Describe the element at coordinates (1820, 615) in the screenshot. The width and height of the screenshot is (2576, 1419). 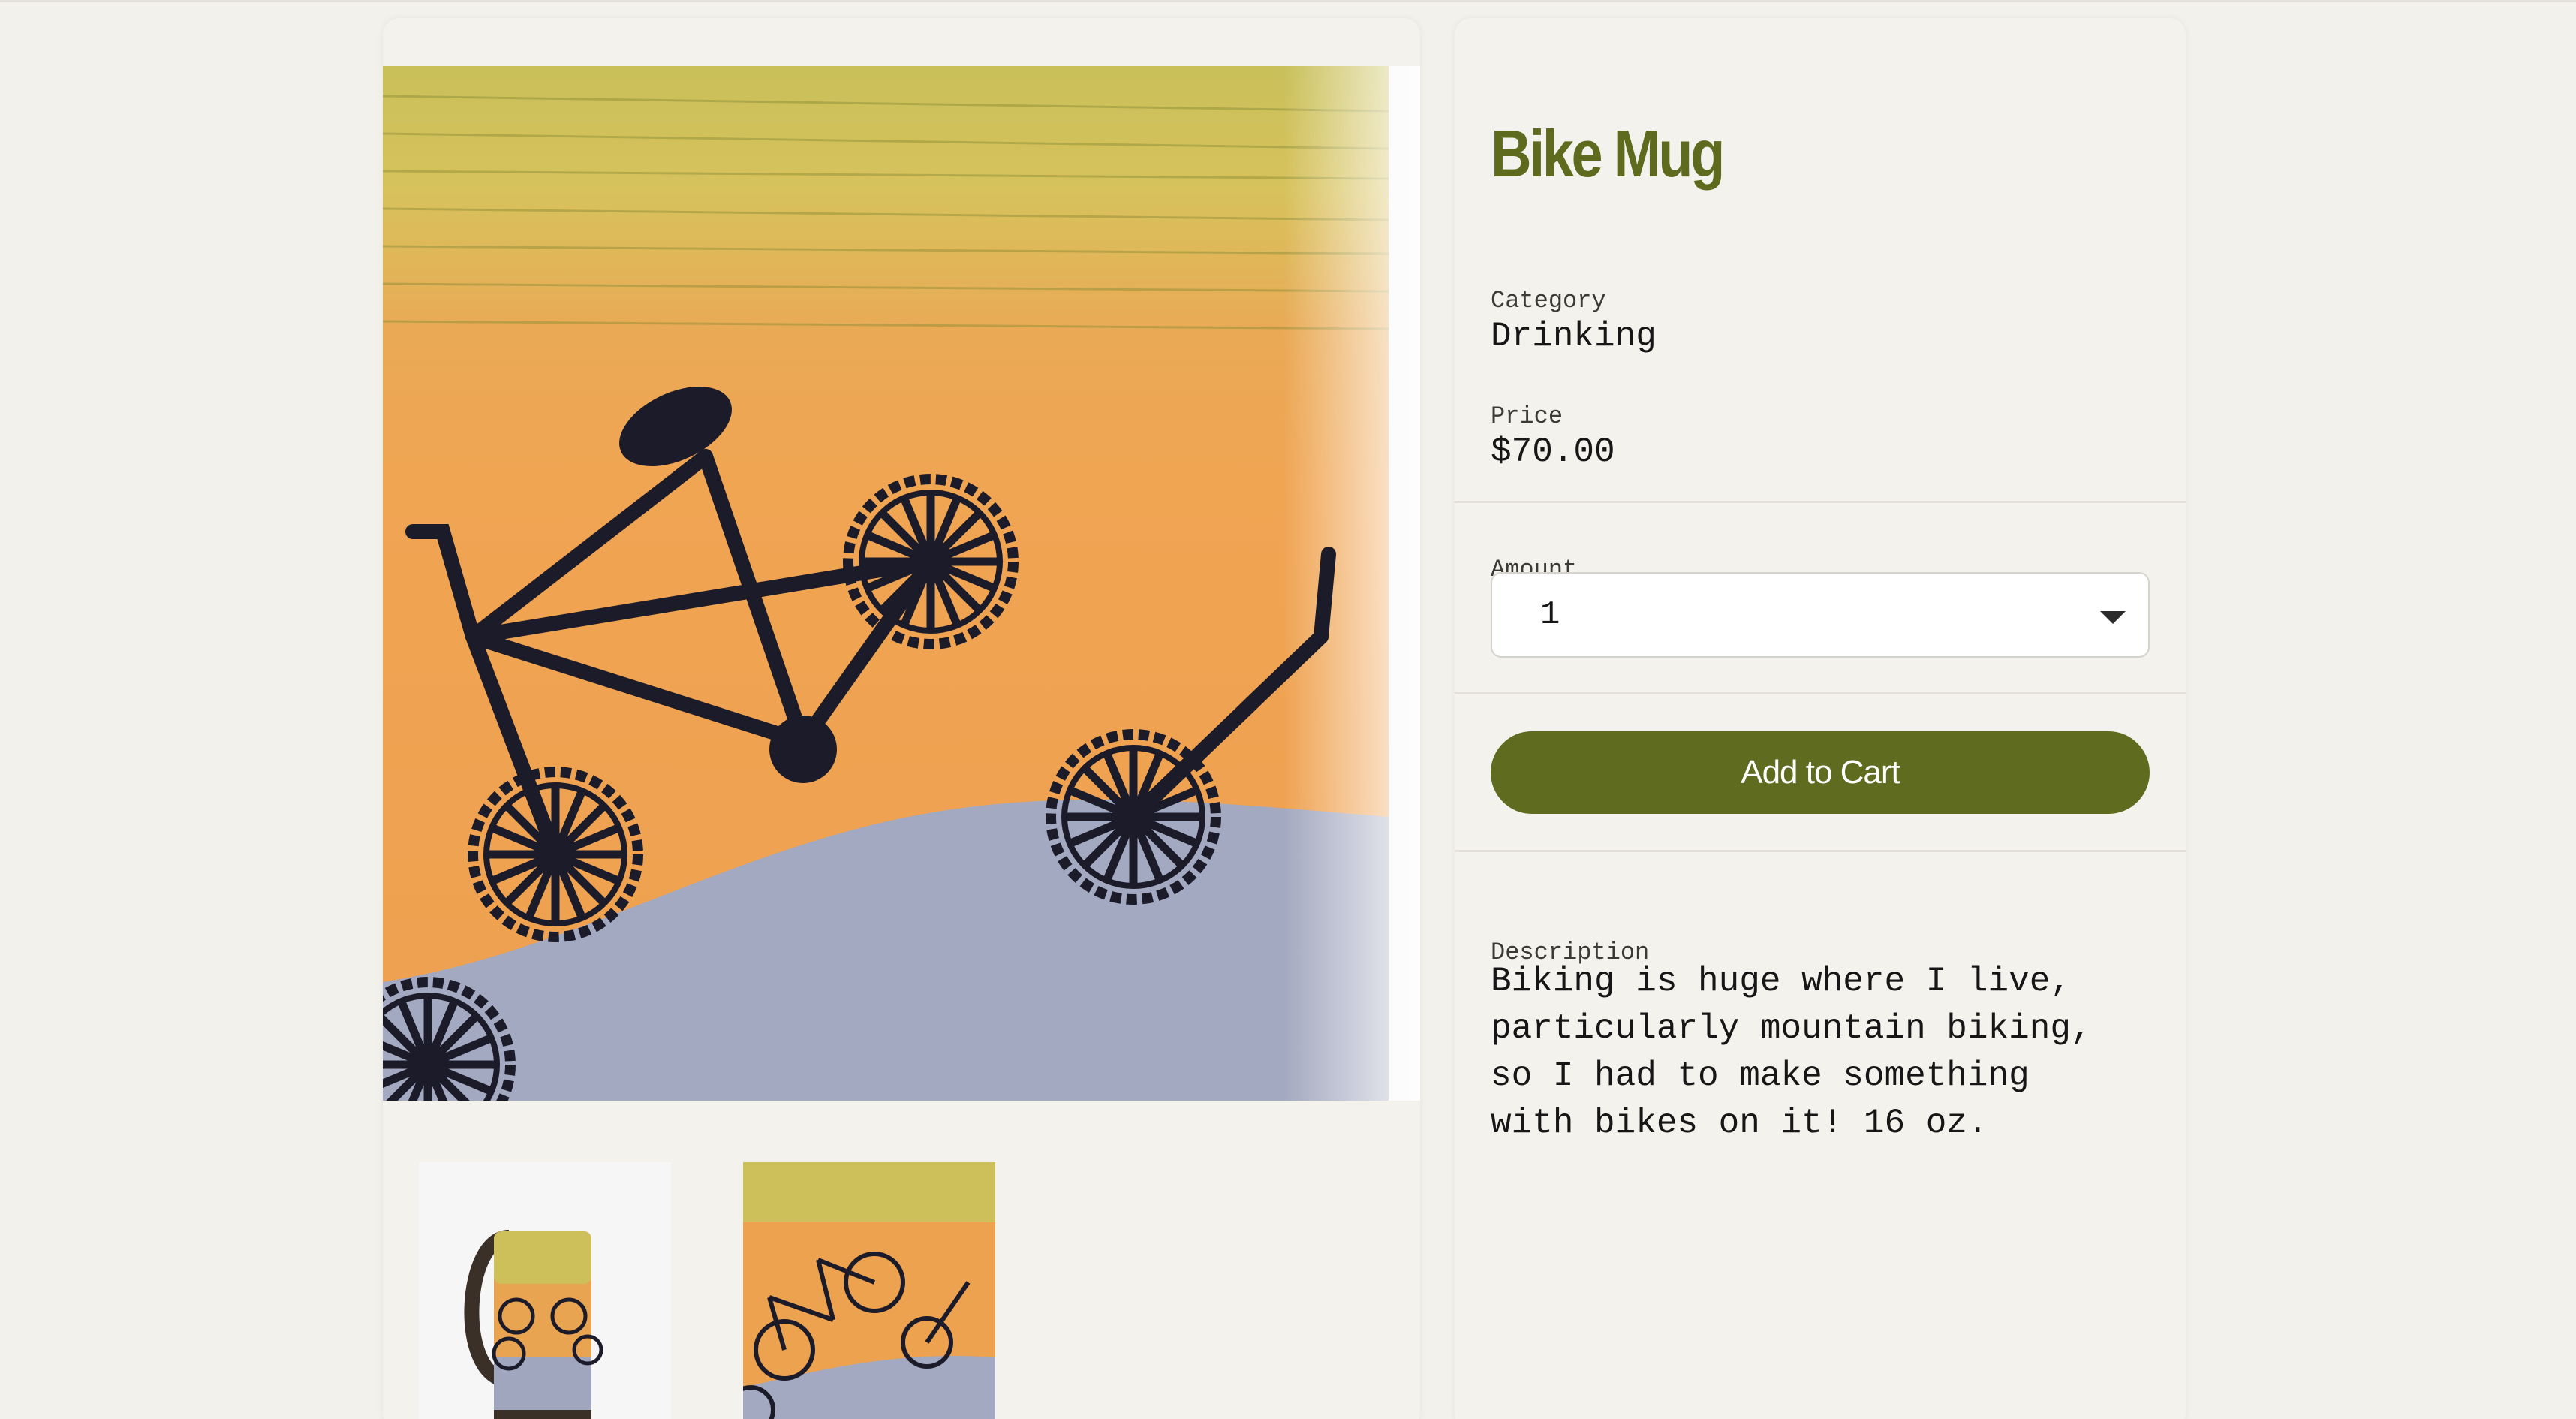
I see `amount-select: 1` at that location.